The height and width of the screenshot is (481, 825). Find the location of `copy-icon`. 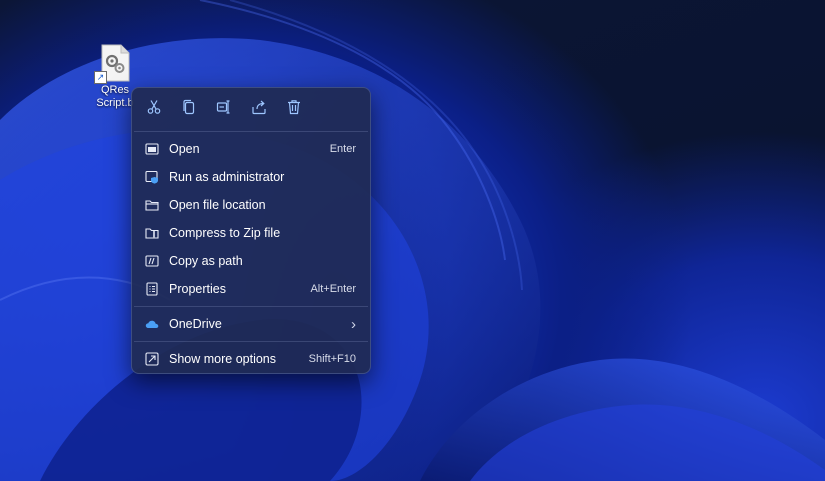

copy-icon is located at coordinates (189, 108).